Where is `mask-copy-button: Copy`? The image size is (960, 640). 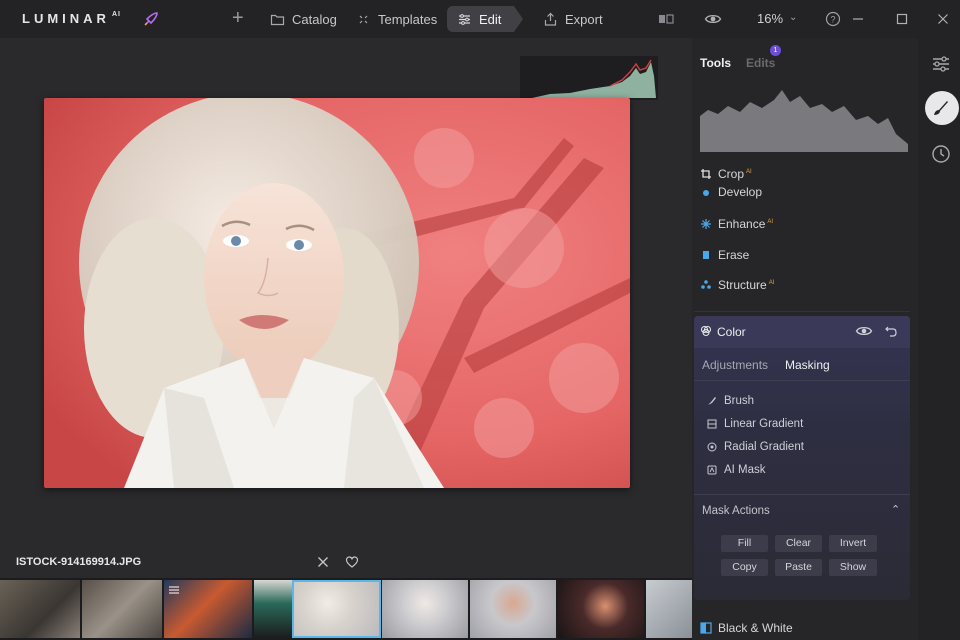
mask-copy-button: Copy is located at coordinates (744, 567).